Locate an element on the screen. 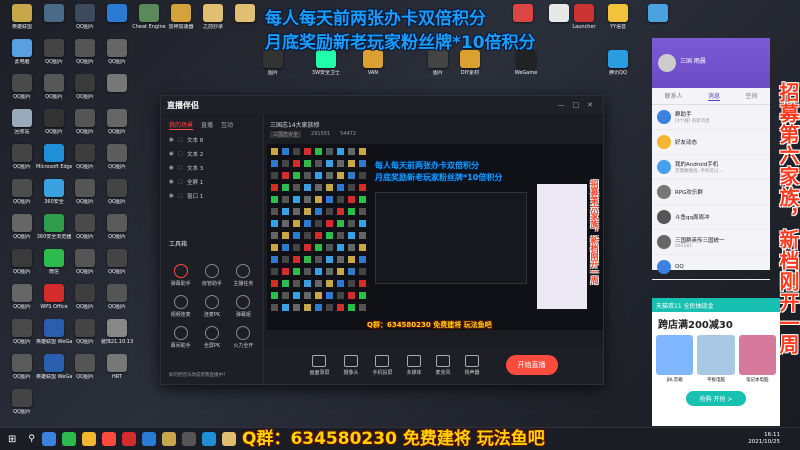  close-icon: ✕ is located at coordinates (590, 105).